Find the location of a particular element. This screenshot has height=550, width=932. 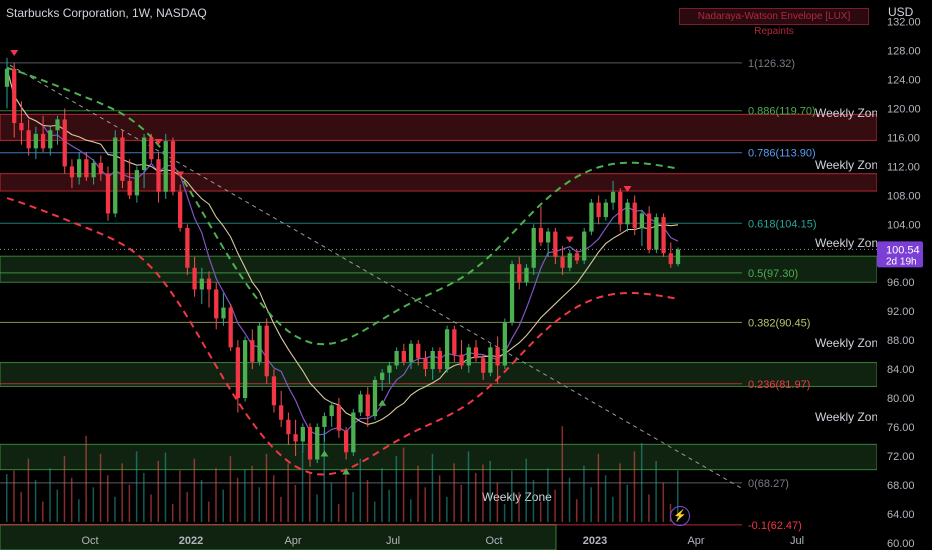

weekly-zone is located at coordinates (439, 127).